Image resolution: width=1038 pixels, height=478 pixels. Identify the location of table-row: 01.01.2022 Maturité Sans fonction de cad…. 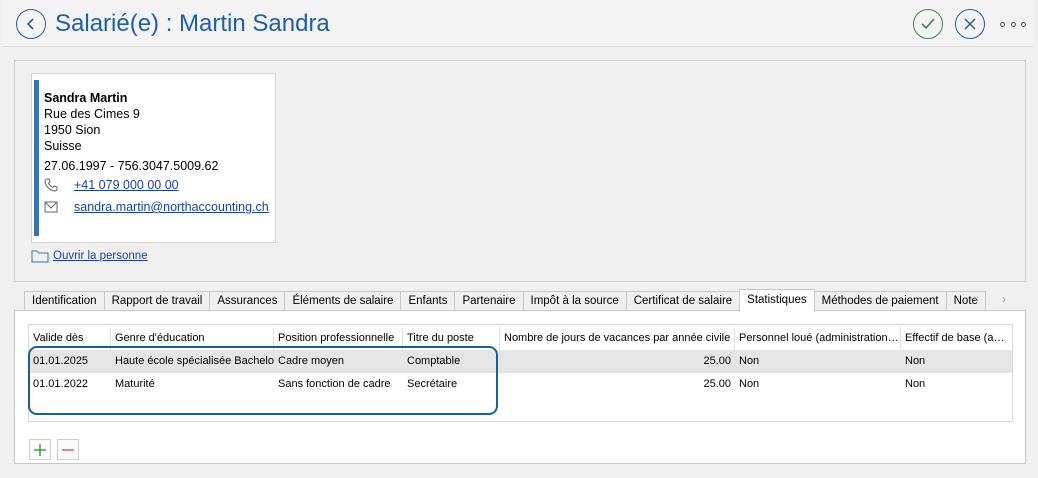
(520, 384).